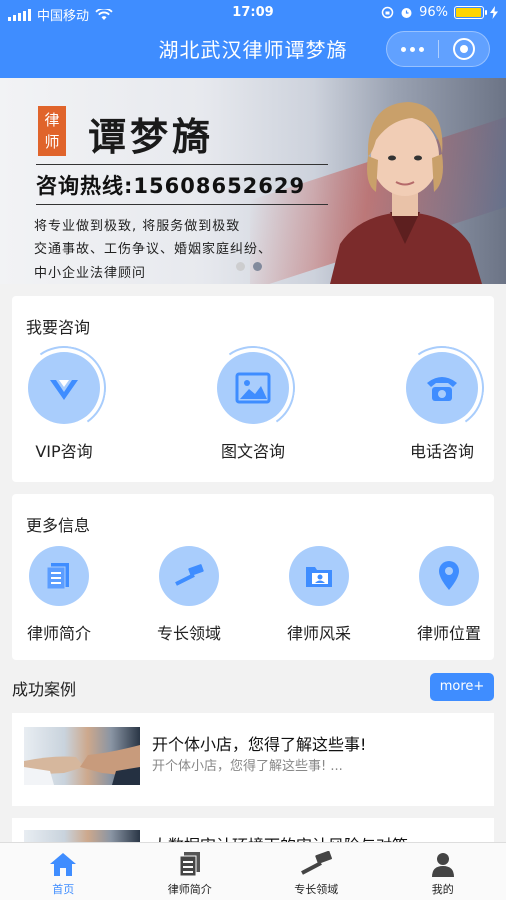 The width and height of the screenshot is (506, 900). I want to click on banner-lawyer-name: 谭梦旖, so click(151, 136).